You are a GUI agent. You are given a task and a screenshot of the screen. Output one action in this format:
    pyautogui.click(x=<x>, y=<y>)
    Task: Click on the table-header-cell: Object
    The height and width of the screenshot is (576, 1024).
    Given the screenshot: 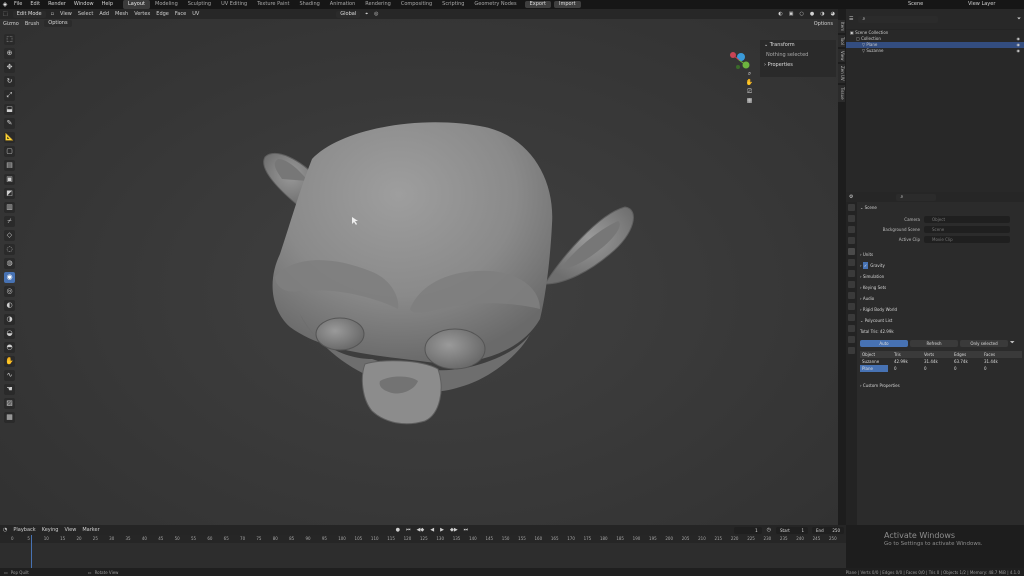 What is the action you would take?
    pyautogui.click(x=876, y=354)
    